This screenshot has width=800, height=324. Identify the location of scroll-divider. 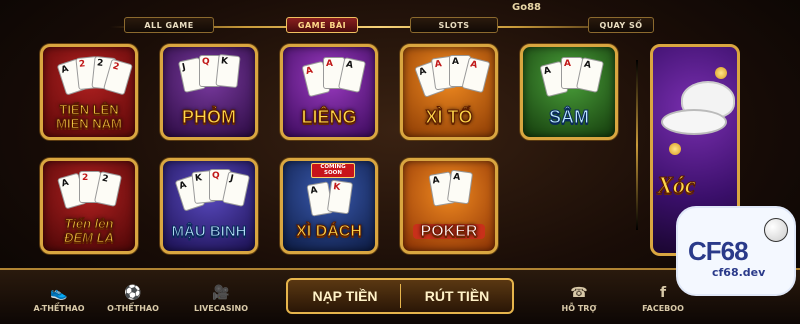
(637, 145).